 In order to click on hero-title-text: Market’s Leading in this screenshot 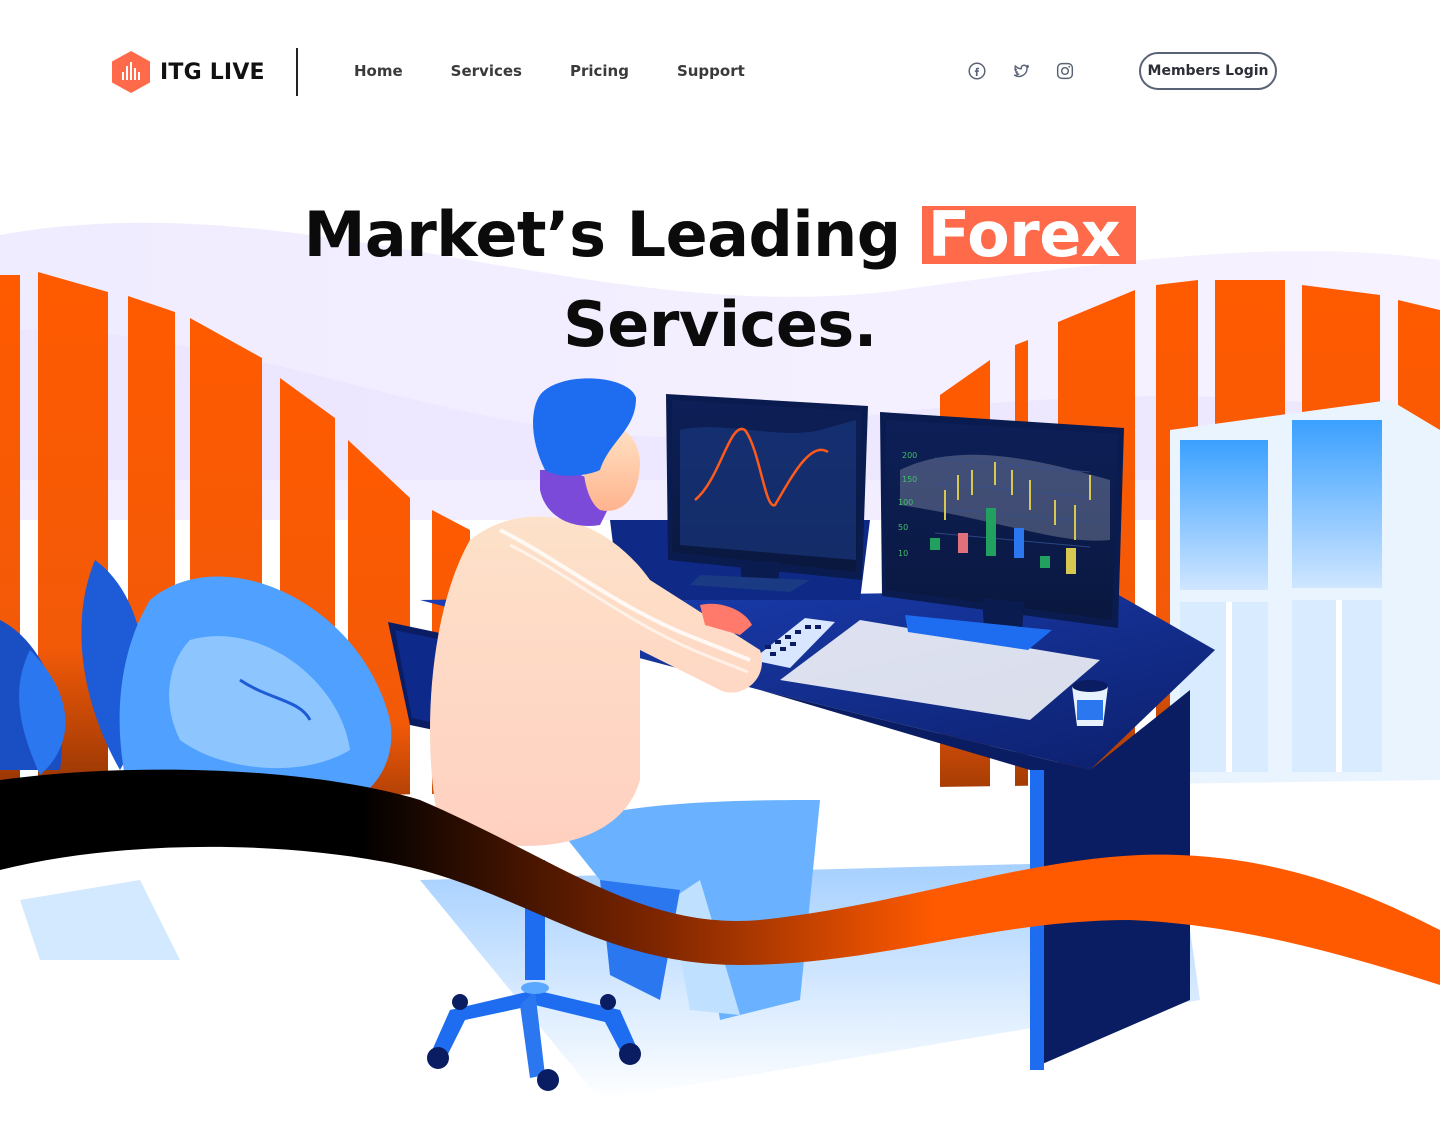, I will do `click(602, 234)`.